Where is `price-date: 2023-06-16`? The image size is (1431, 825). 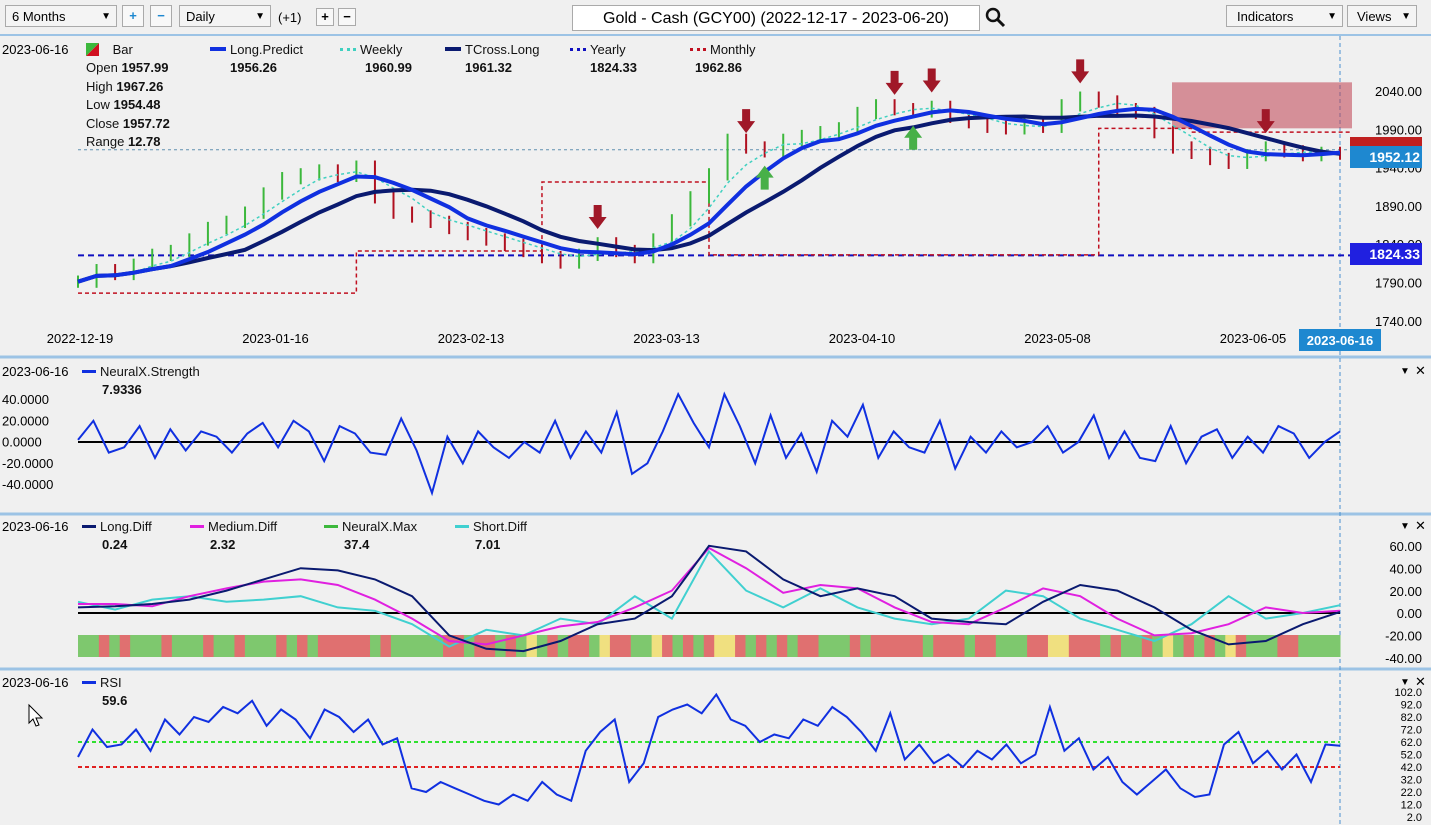 price-date: 2023-06-16 is located at coordinates (35, 49).